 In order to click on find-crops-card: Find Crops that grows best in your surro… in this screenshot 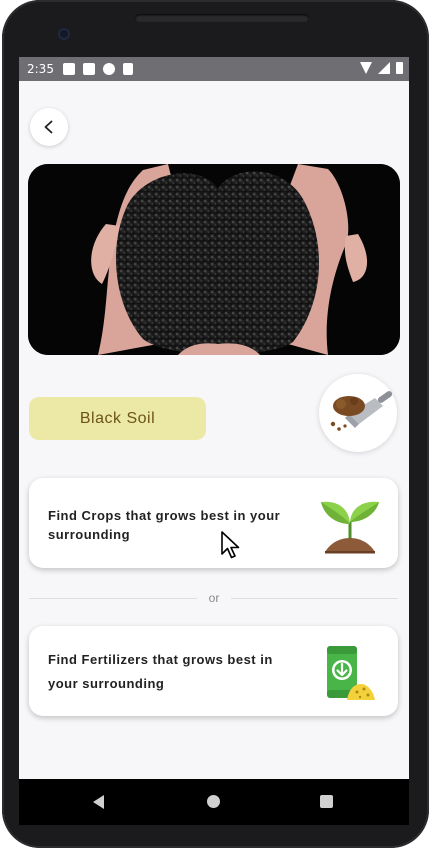, I will do `click(213, 523)`.